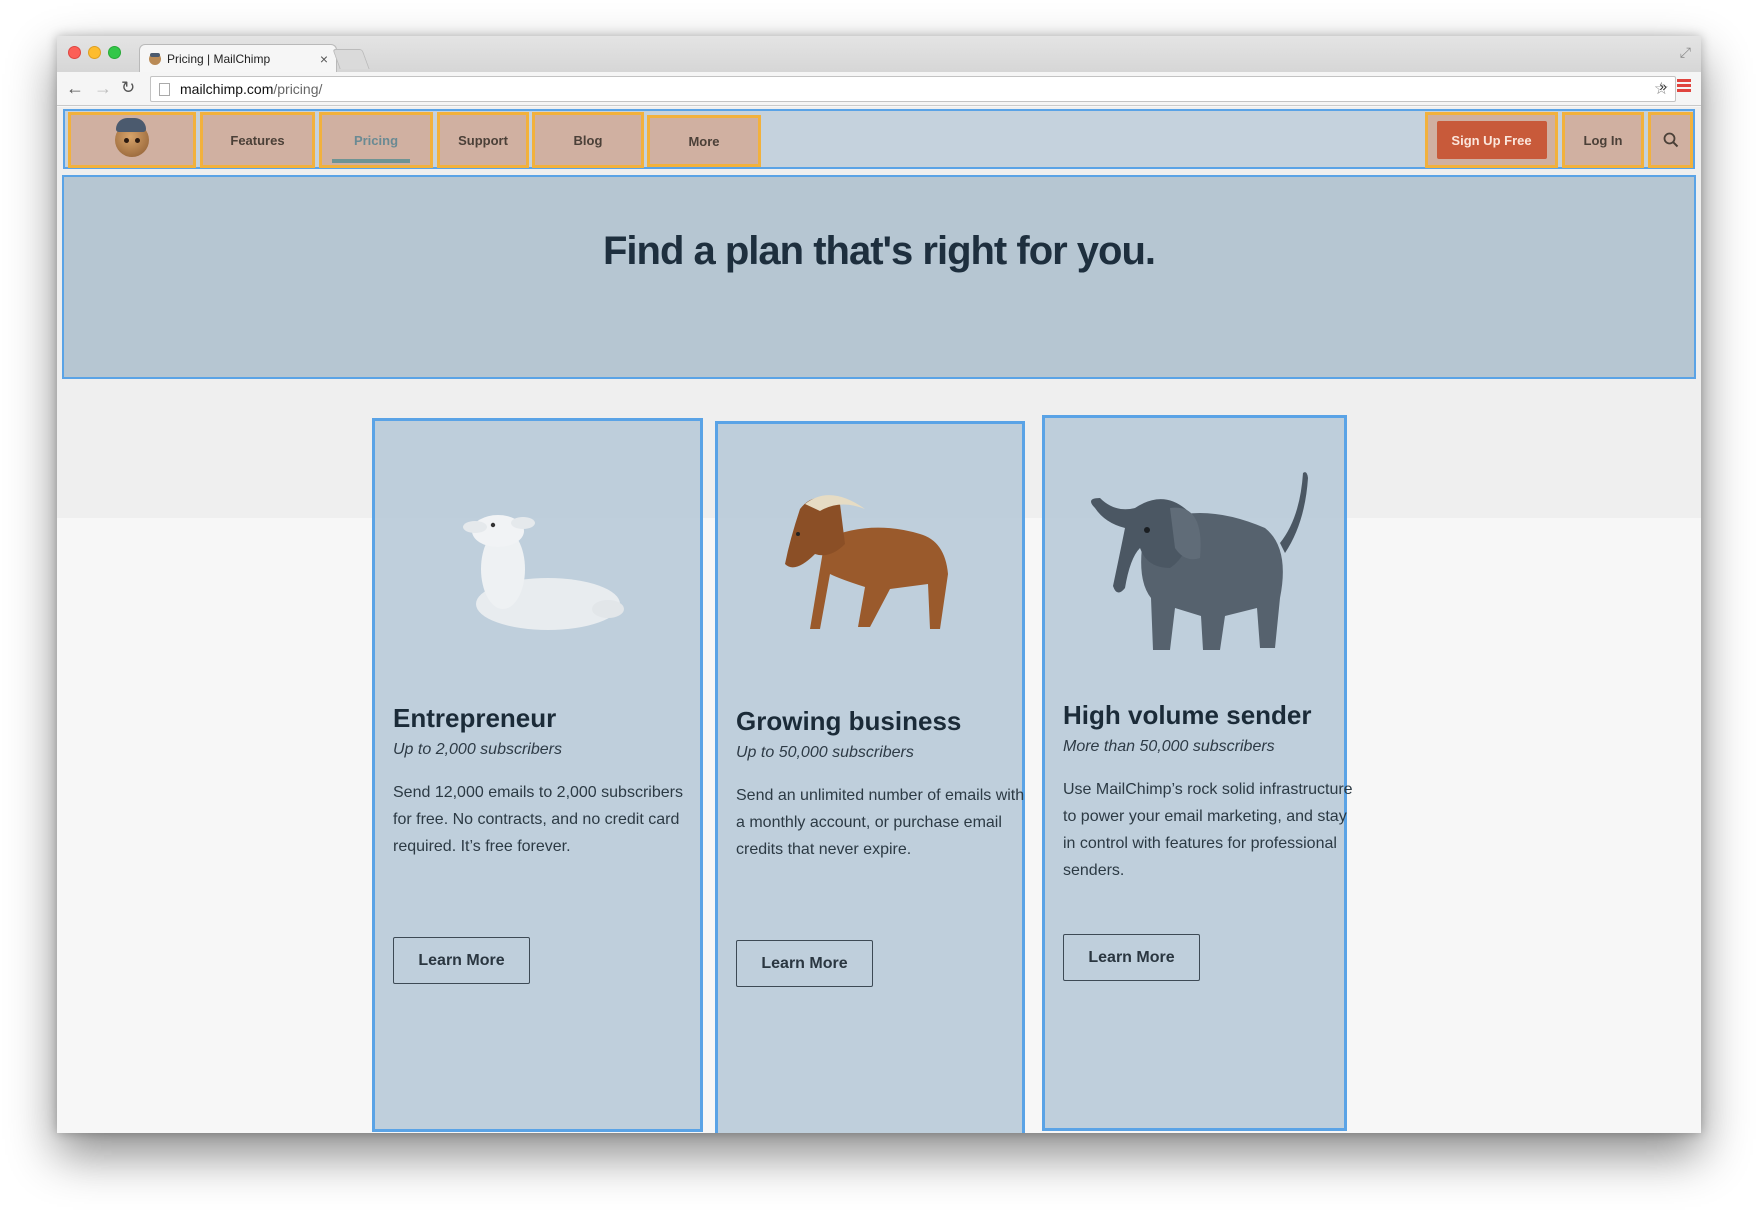 The width and height of the screenshot is (1758, 1211). I want to click on elephant-illustration-icon, so click(1199, 561).